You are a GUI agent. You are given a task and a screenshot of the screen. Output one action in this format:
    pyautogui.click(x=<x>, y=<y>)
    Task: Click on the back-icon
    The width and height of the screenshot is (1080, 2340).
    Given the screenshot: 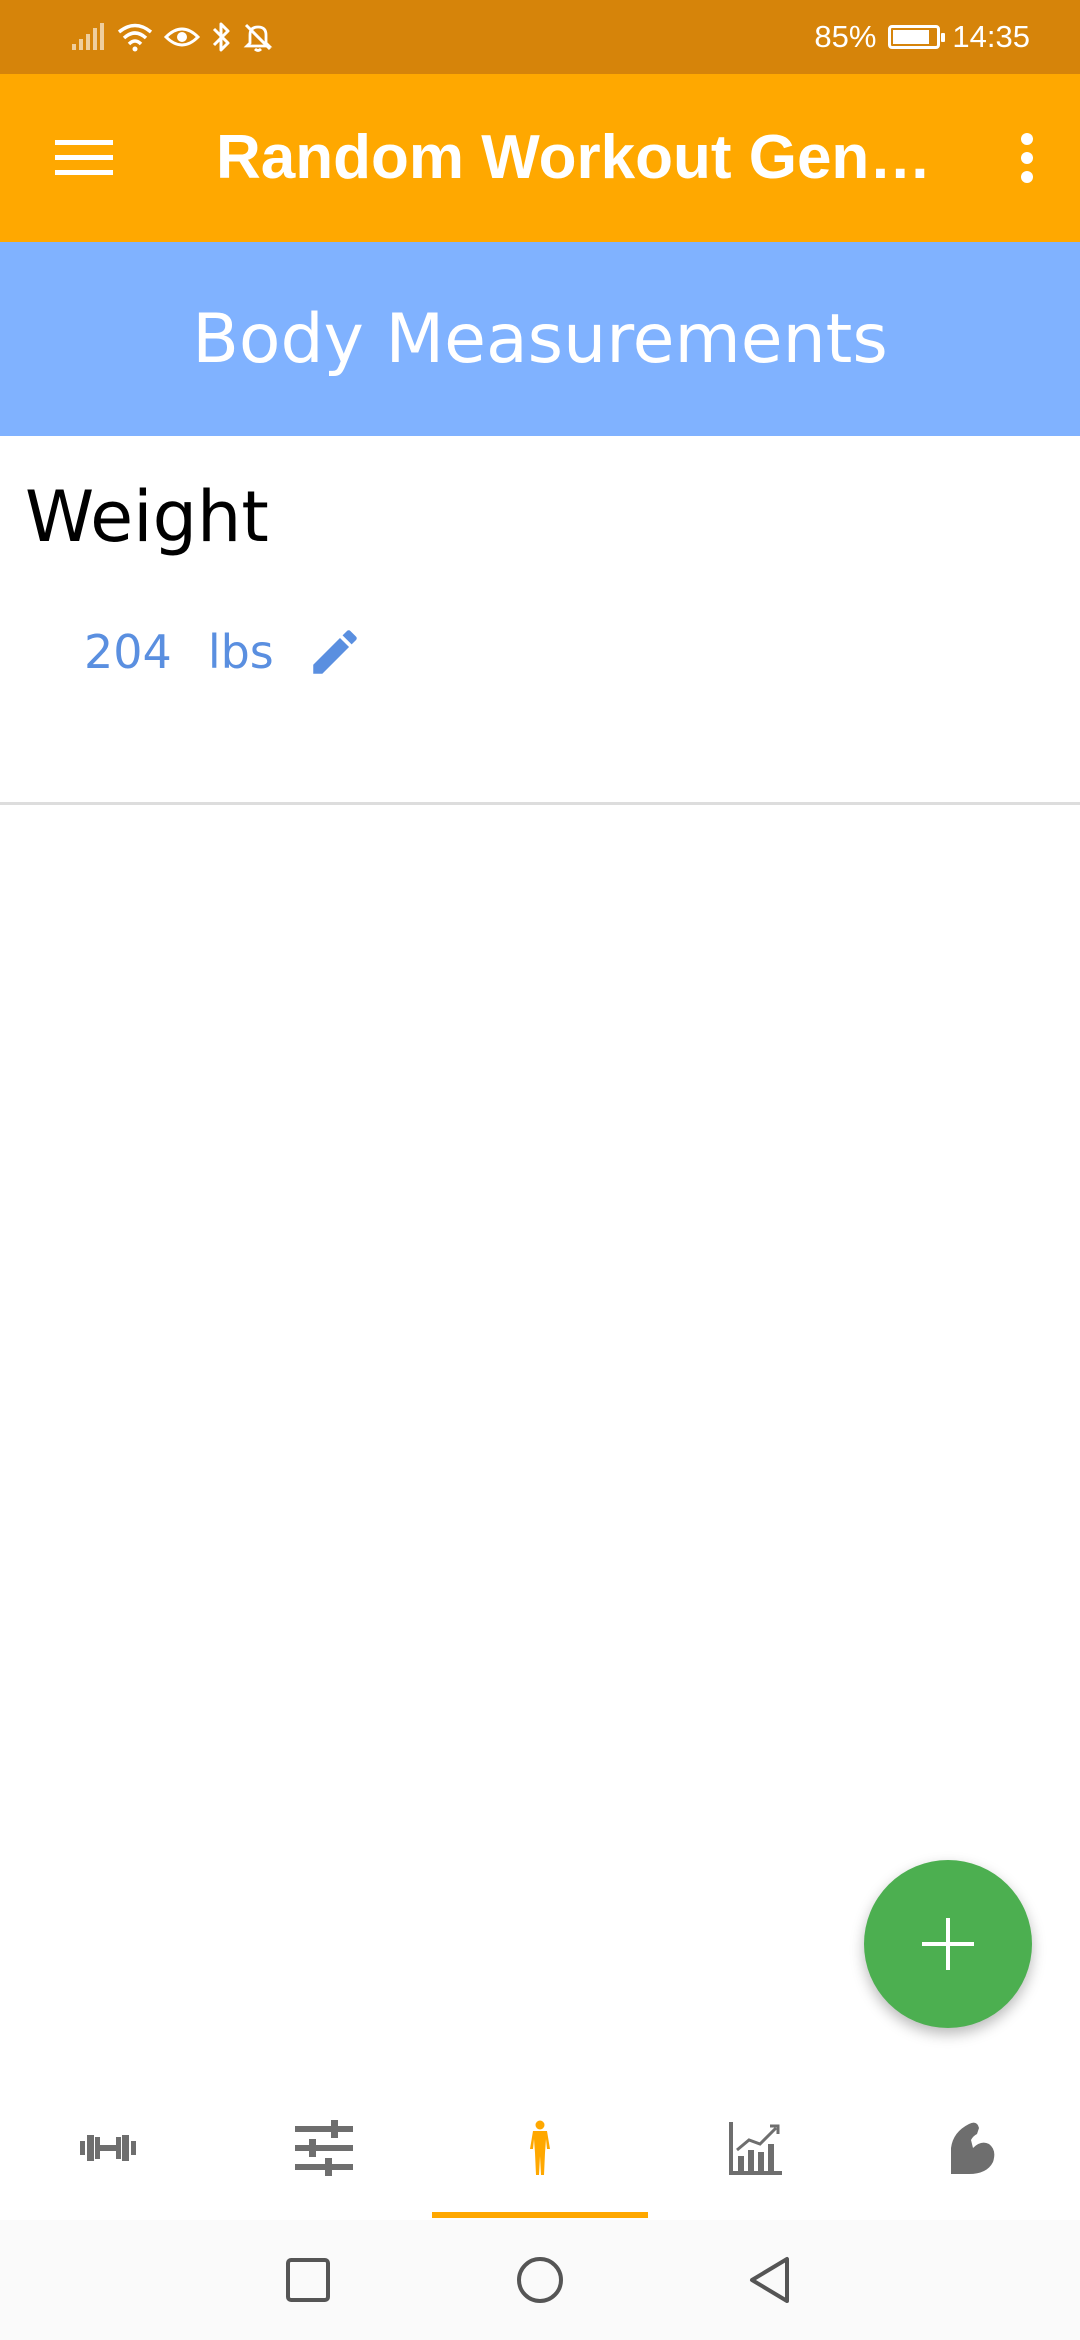 What is the action you would take?
    pyautogui.click(x=769, y=2280)
    